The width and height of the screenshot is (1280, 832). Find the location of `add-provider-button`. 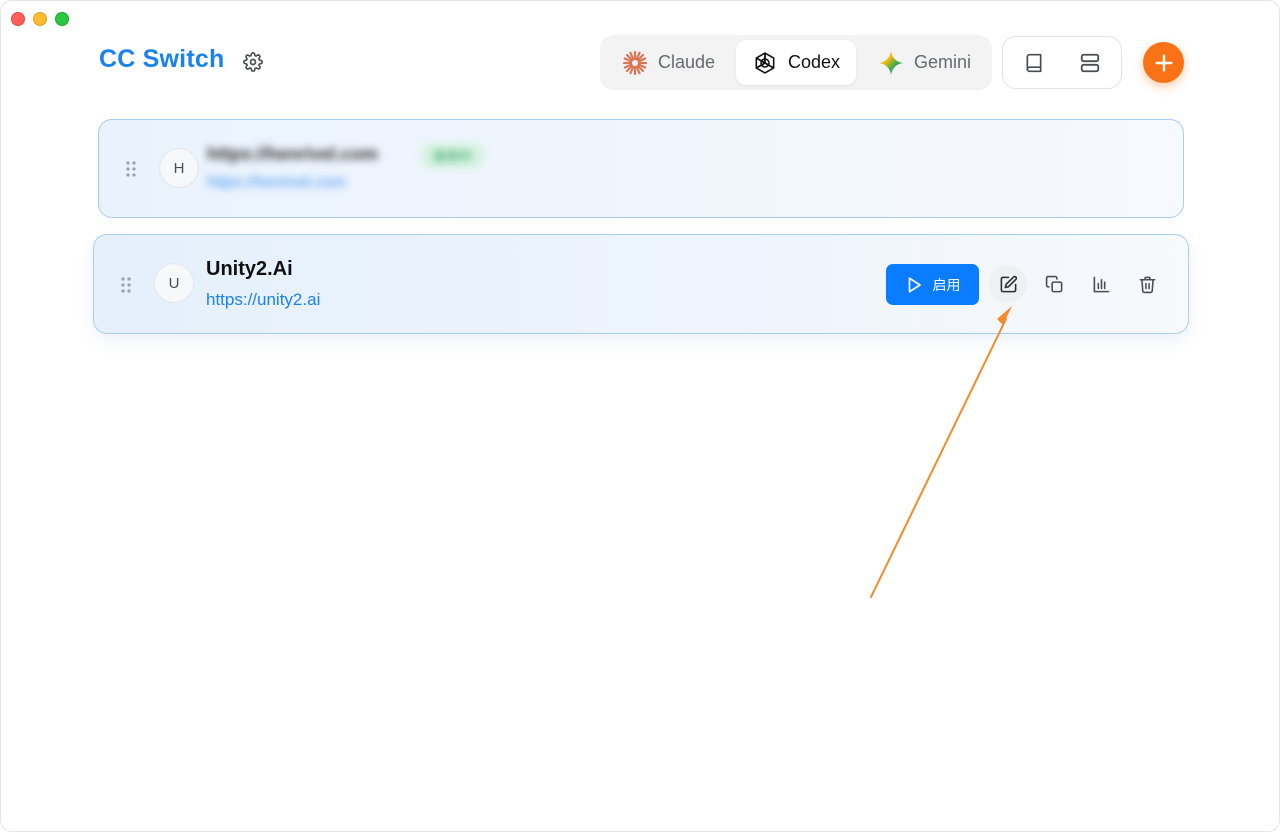

add-provider-button is located at coordinates (1163, 62).